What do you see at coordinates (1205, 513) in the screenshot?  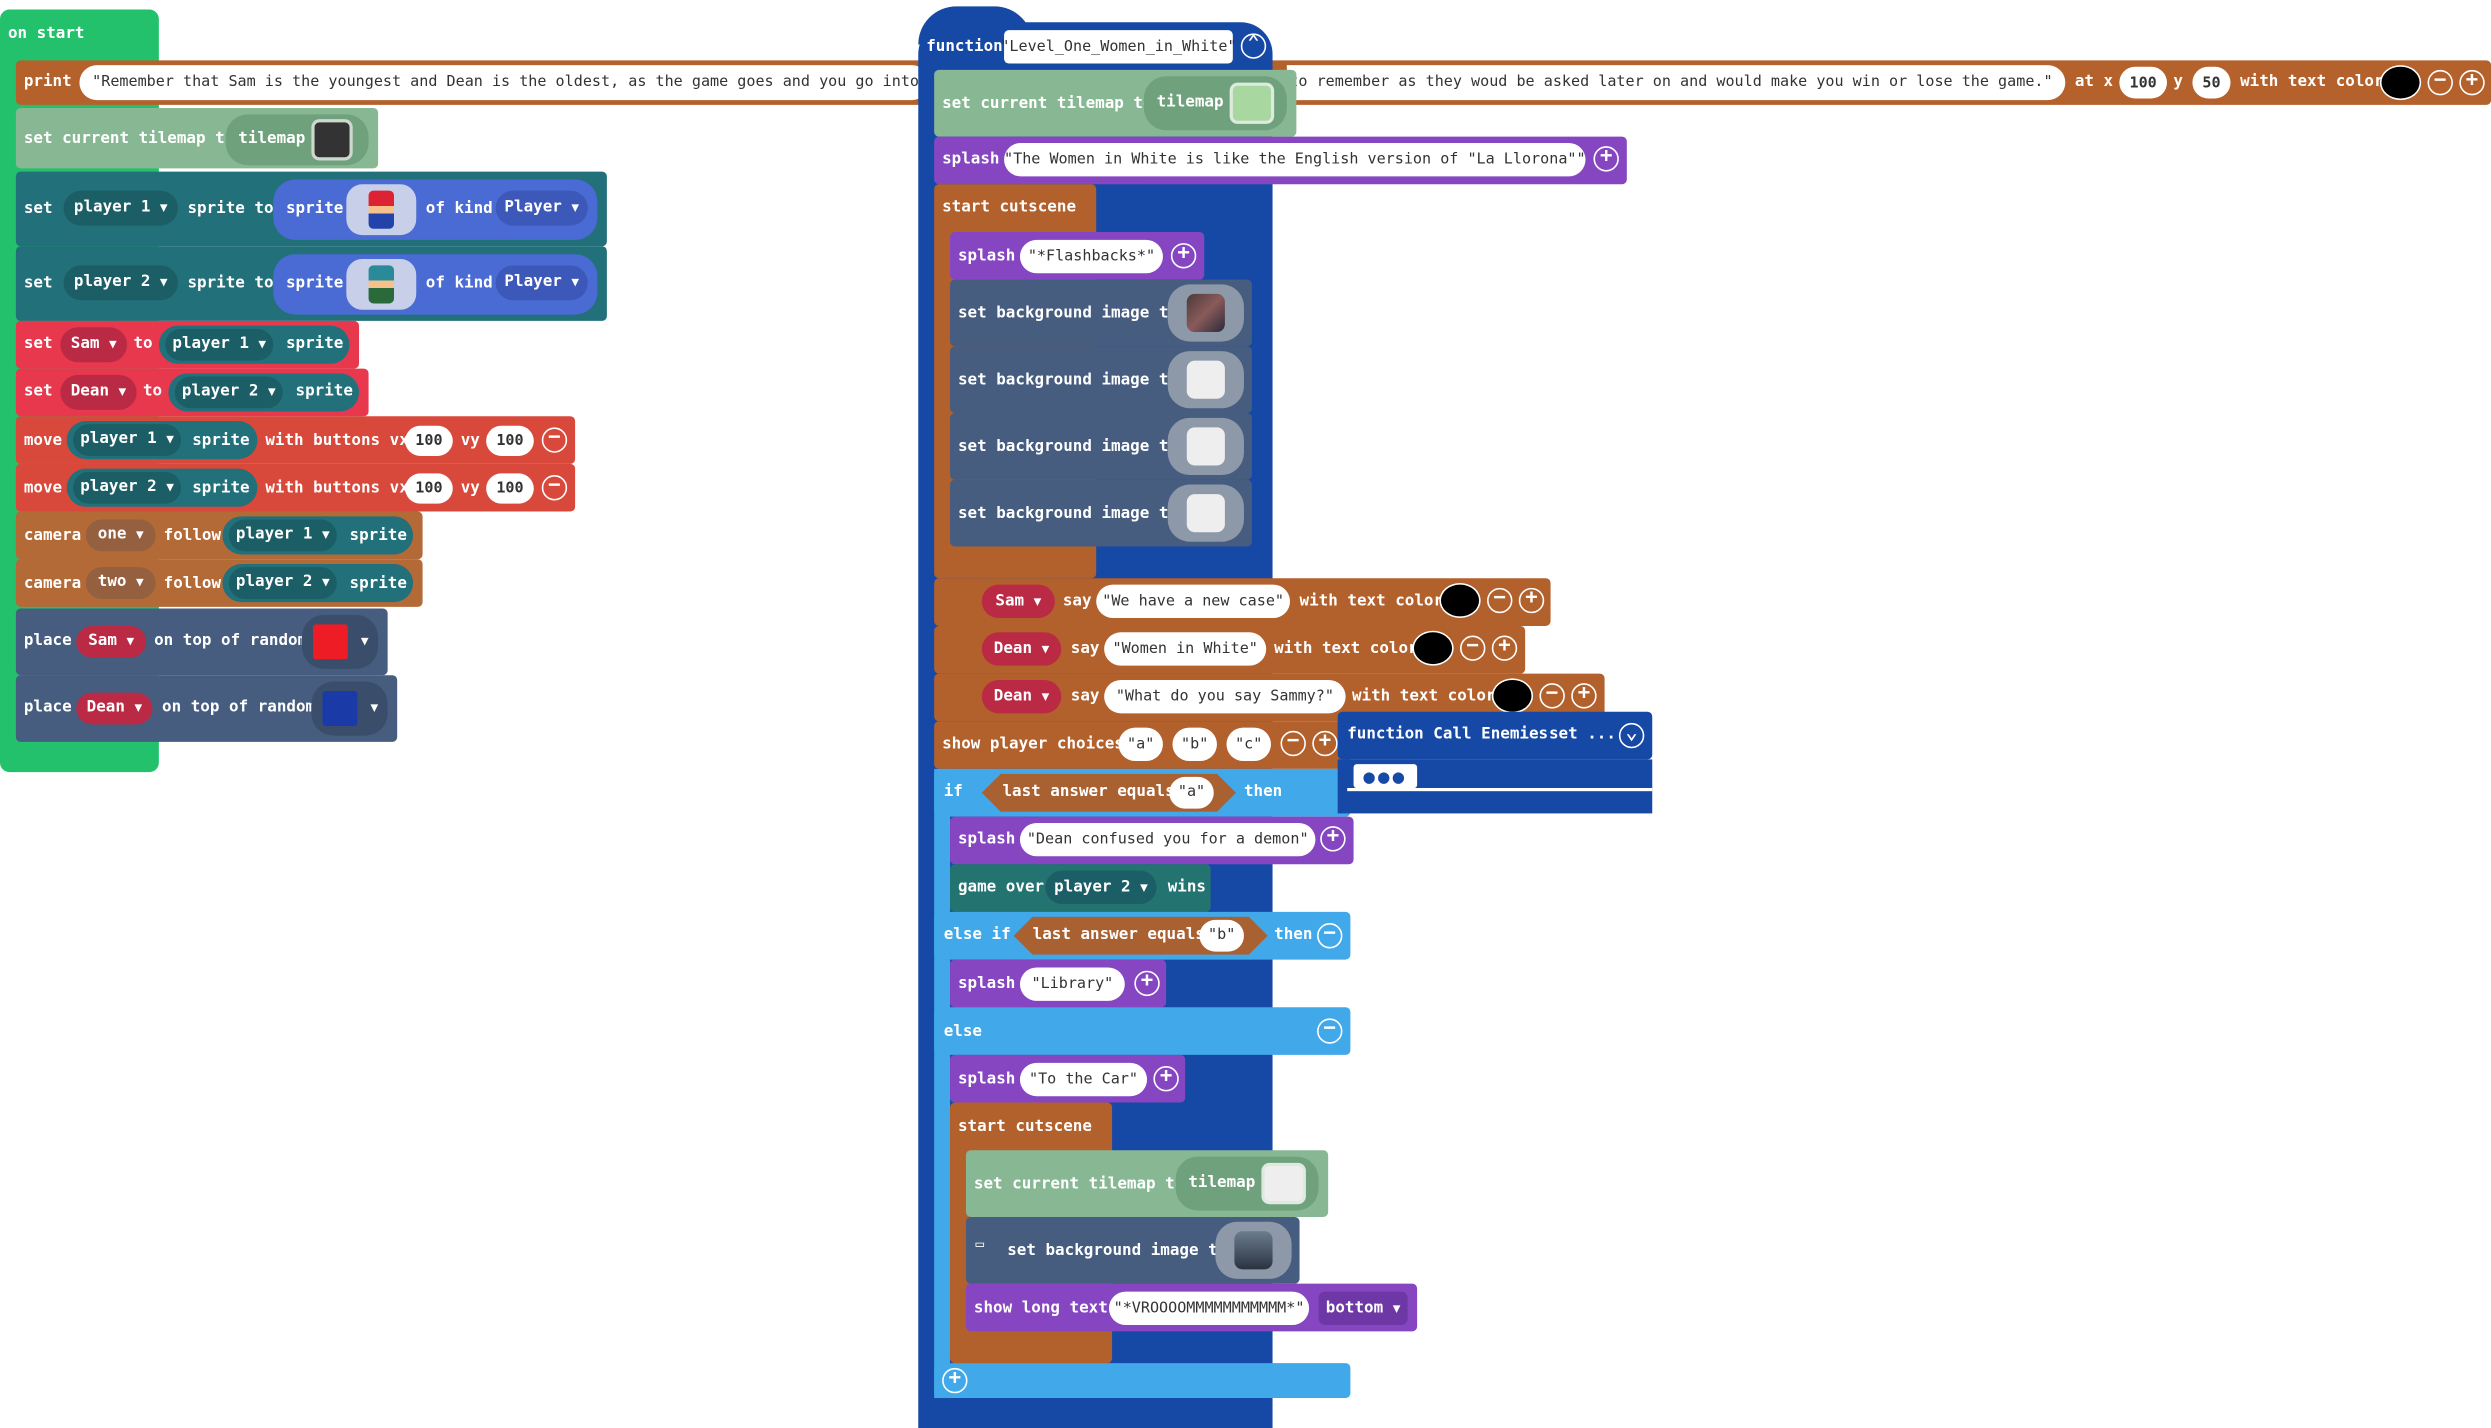 I see `background-image-thumbnail` at bounding box center [1205, 513].